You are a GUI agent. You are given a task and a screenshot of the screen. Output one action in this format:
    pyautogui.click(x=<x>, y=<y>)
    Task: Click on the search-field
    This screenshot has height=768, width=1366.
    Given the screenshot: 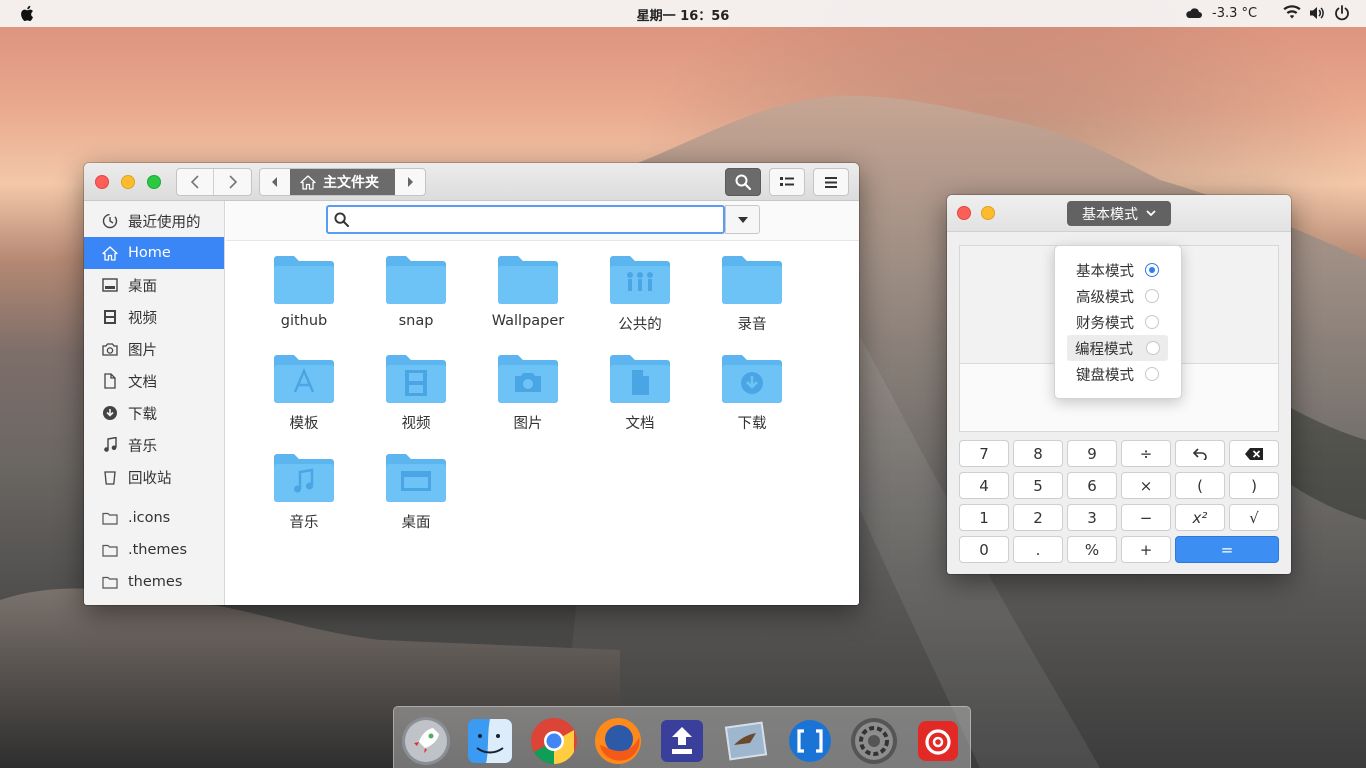 What is the action you would take?
    pyautogui.click(x=525, y=219)
    